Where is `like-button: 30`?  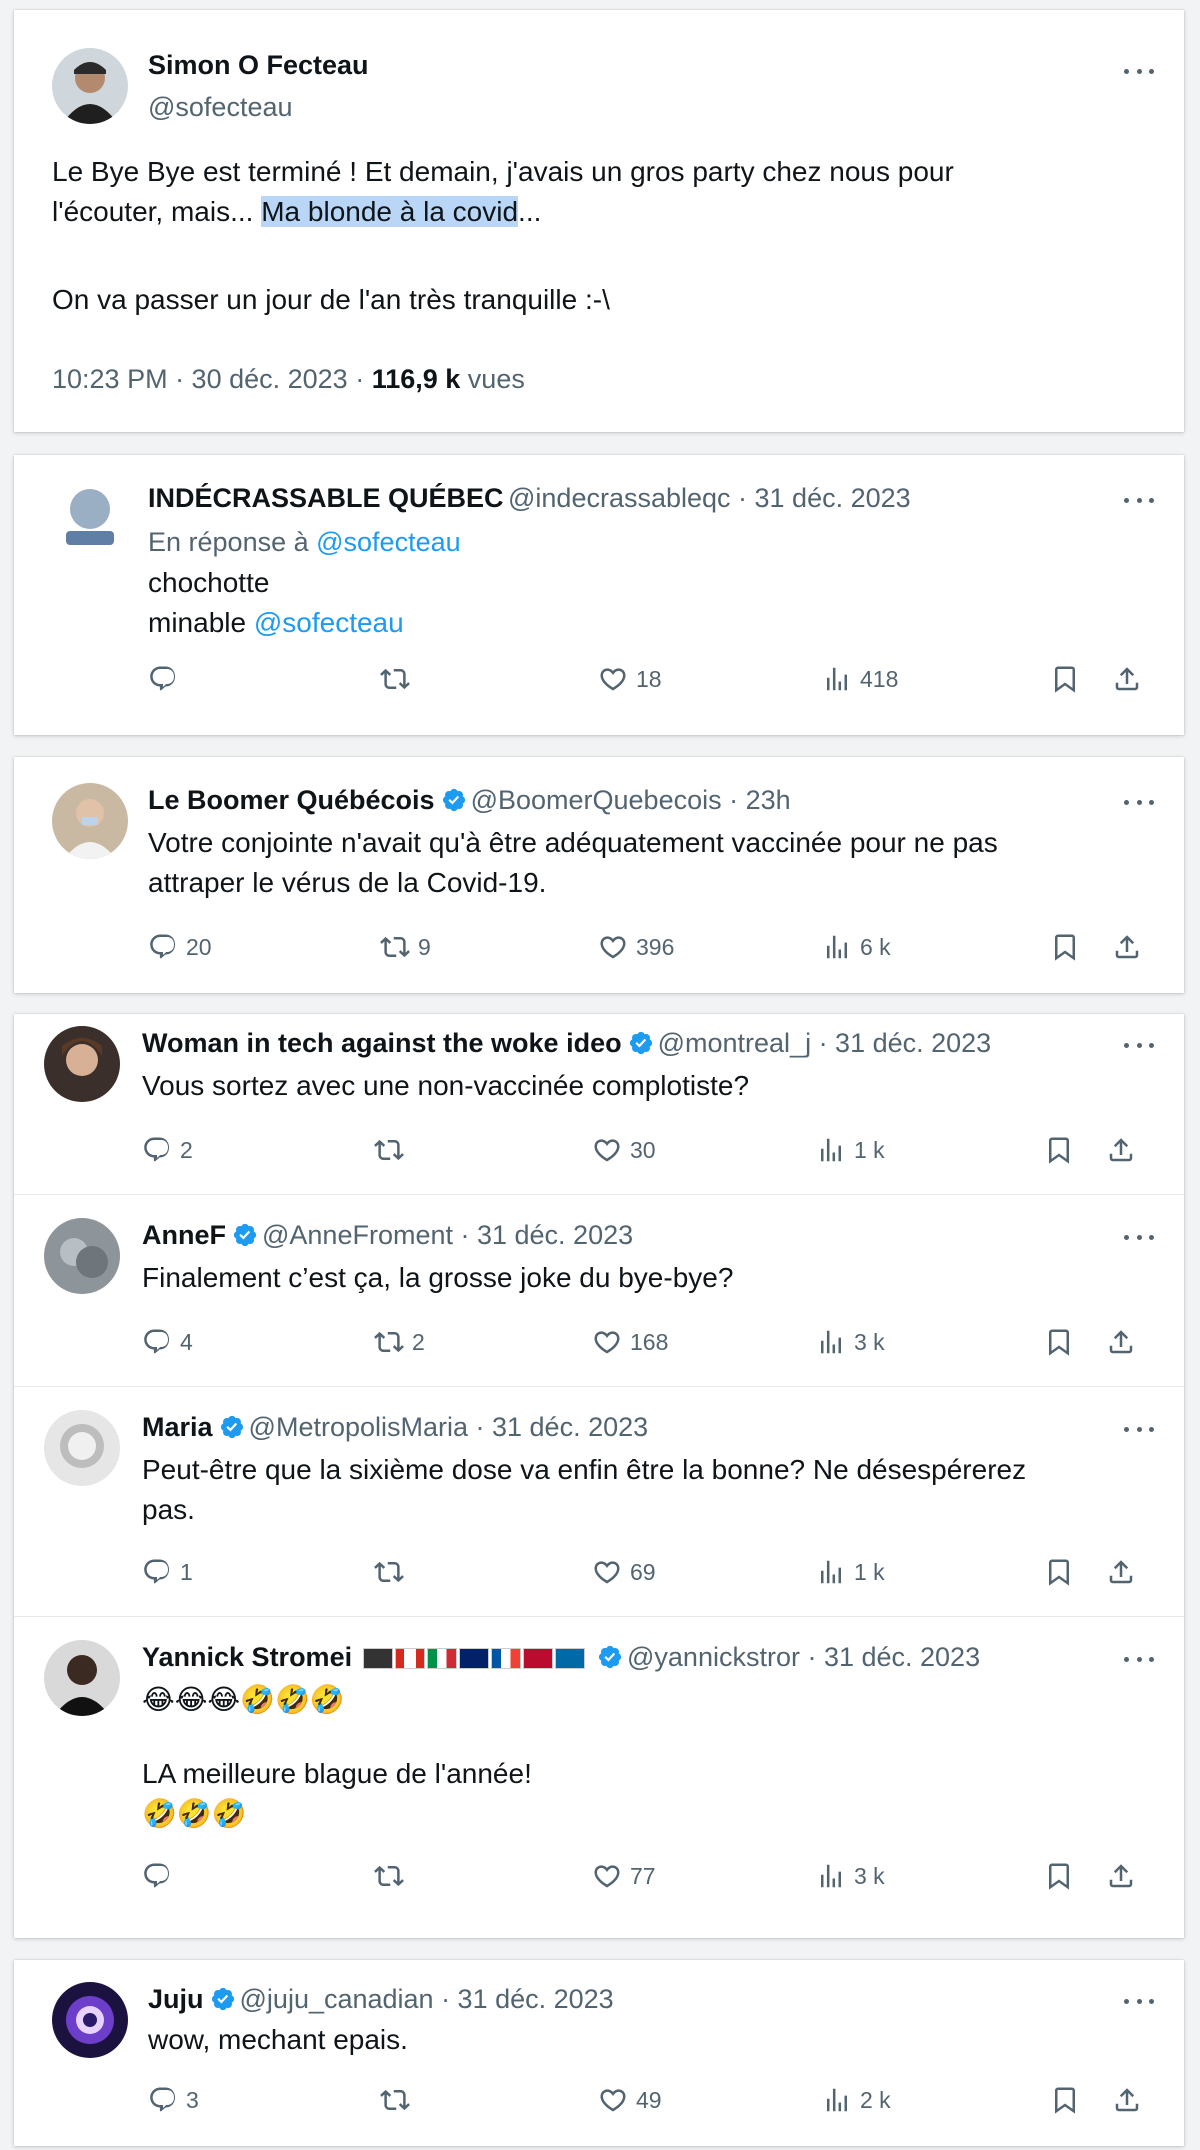 like-button: 30 is located at coordinates (624, 1150).